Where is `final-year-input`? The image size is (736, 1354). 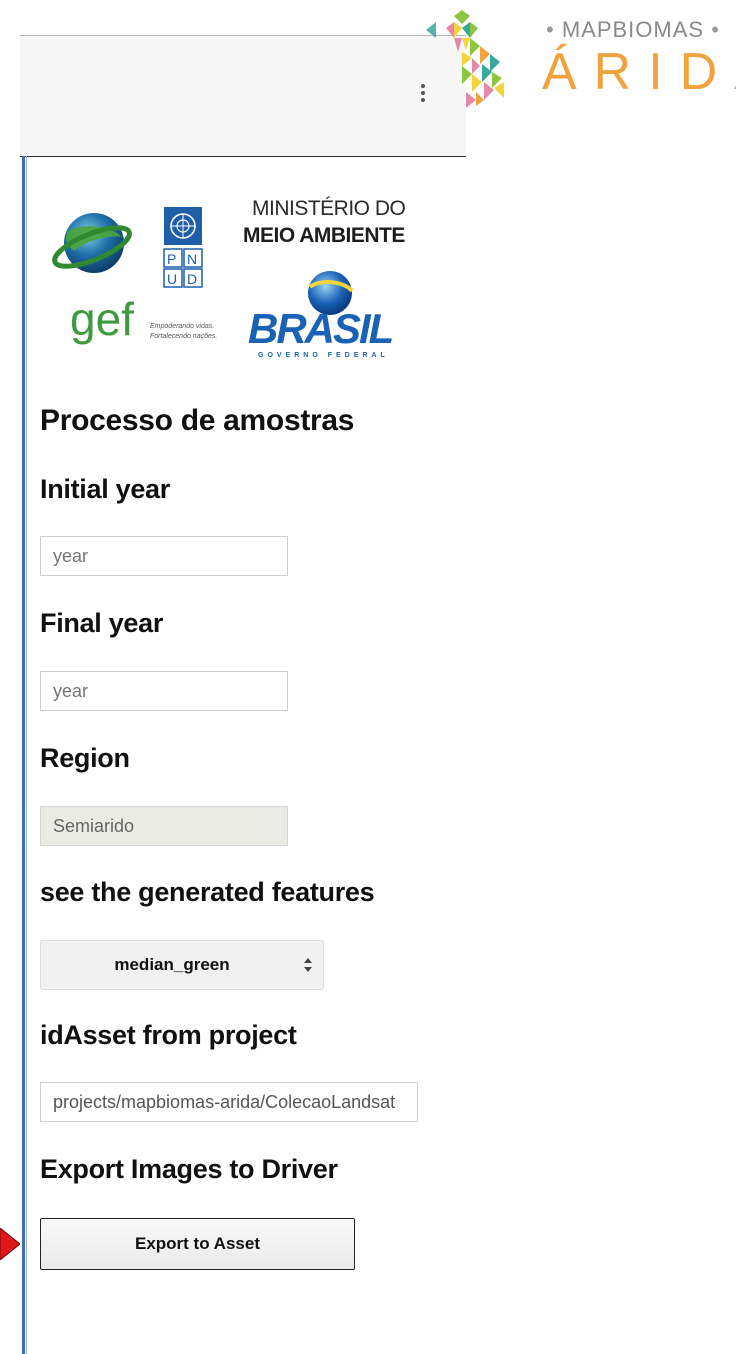
final-year-input is located at coordinates (164, 691).